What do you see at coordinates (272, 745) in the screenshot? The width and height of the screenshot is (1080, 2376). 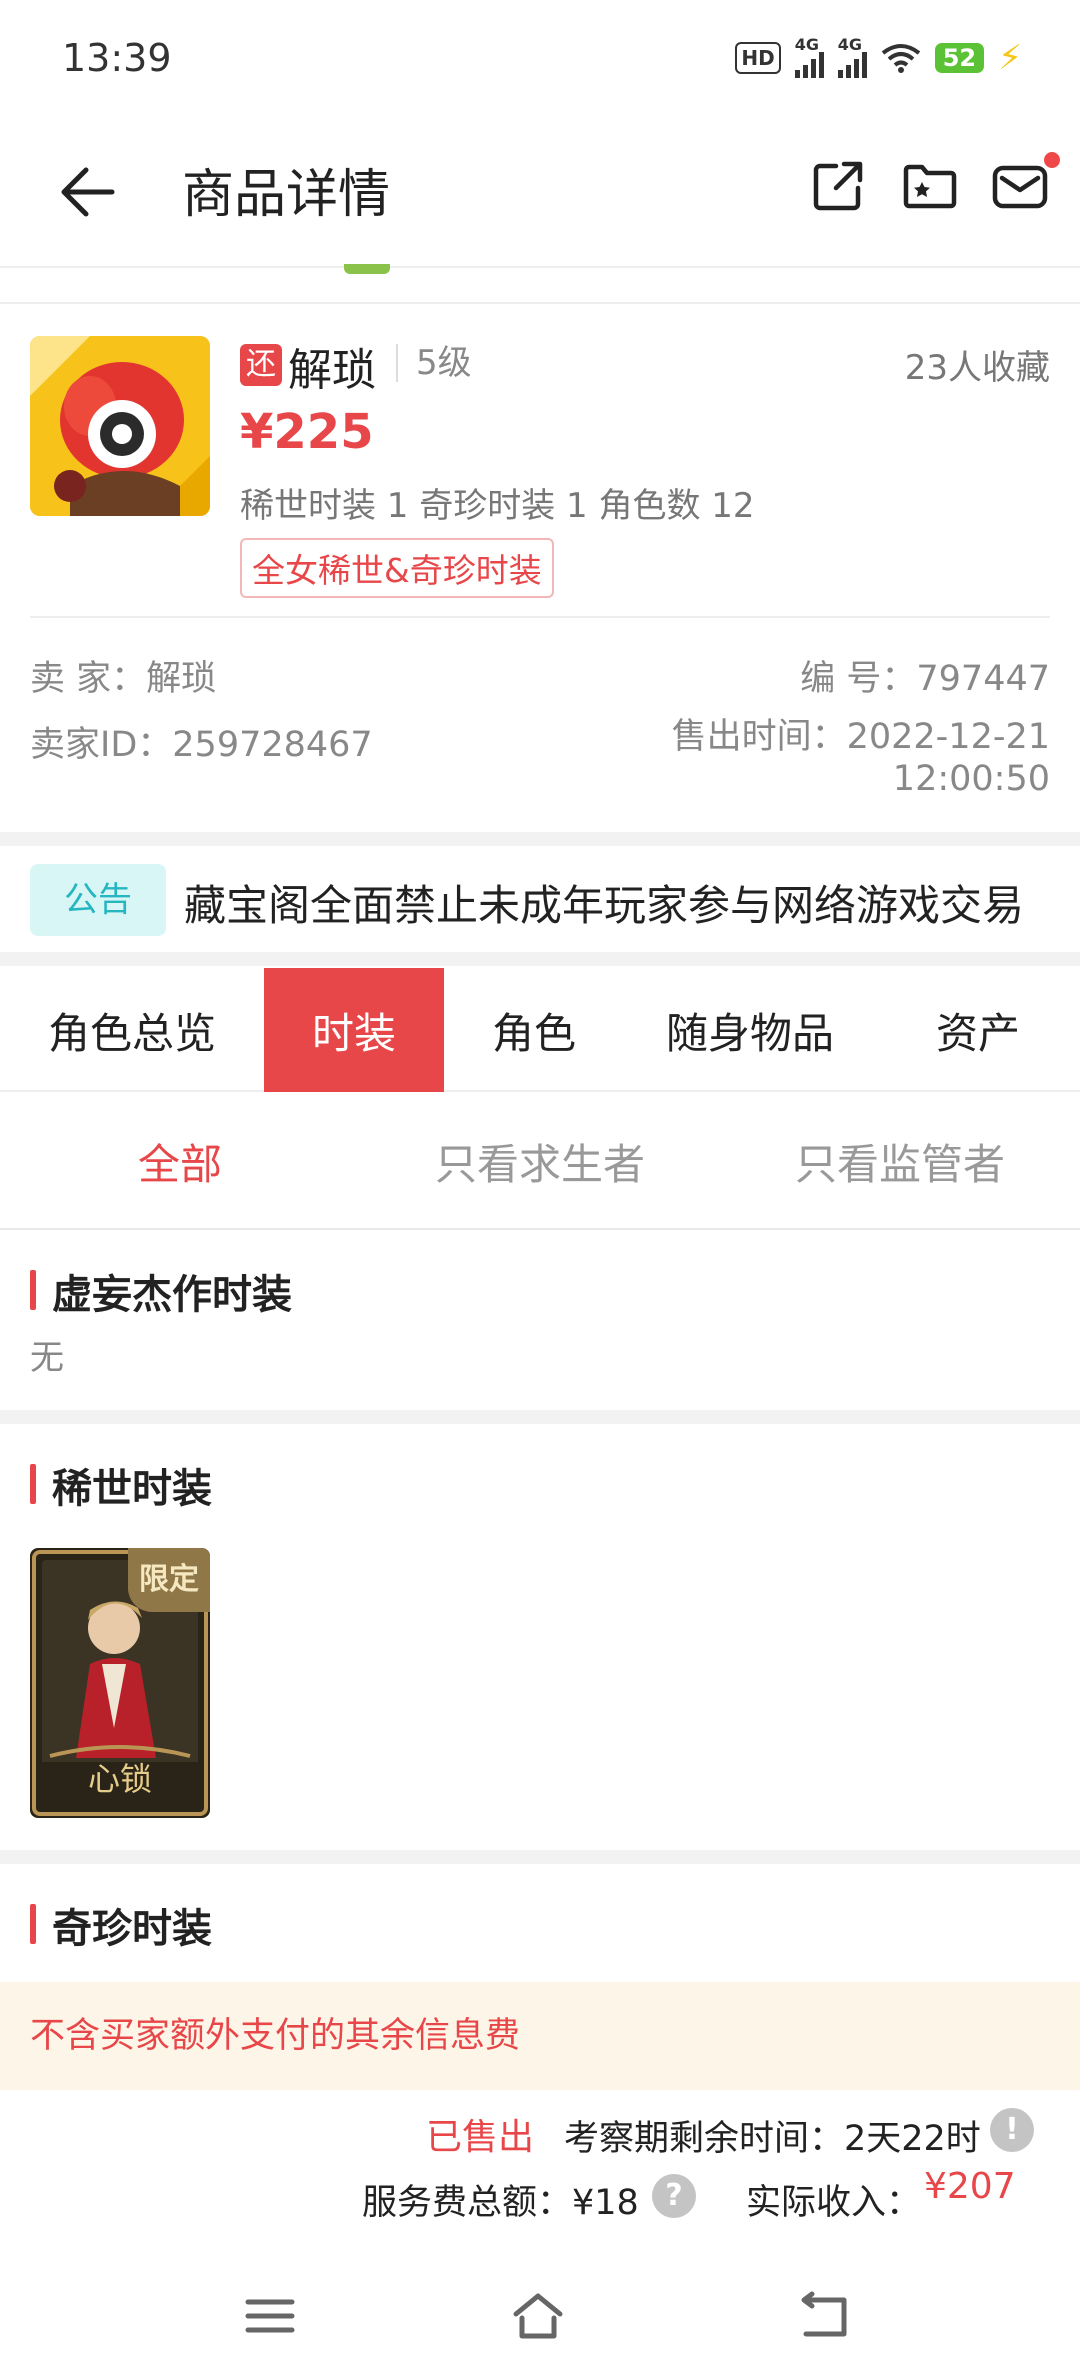 I see `seller-id-value: 259728467` at bounding box center [272, 745].